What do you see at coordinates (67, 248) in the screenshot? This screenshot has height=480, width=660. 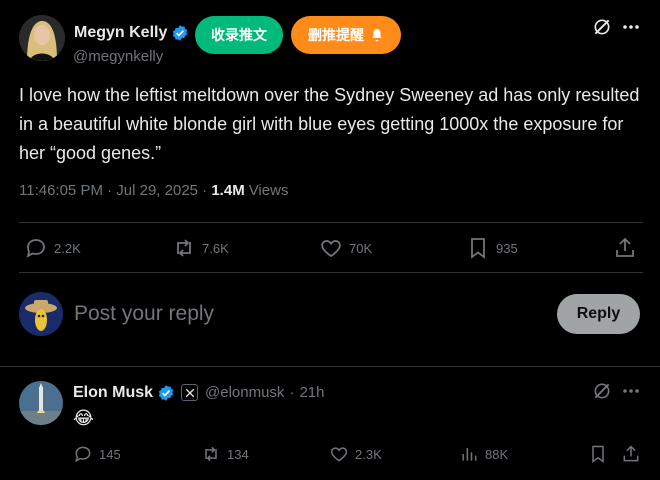 I see `reply-count: 2.2K` at bounding box center [67, 248].